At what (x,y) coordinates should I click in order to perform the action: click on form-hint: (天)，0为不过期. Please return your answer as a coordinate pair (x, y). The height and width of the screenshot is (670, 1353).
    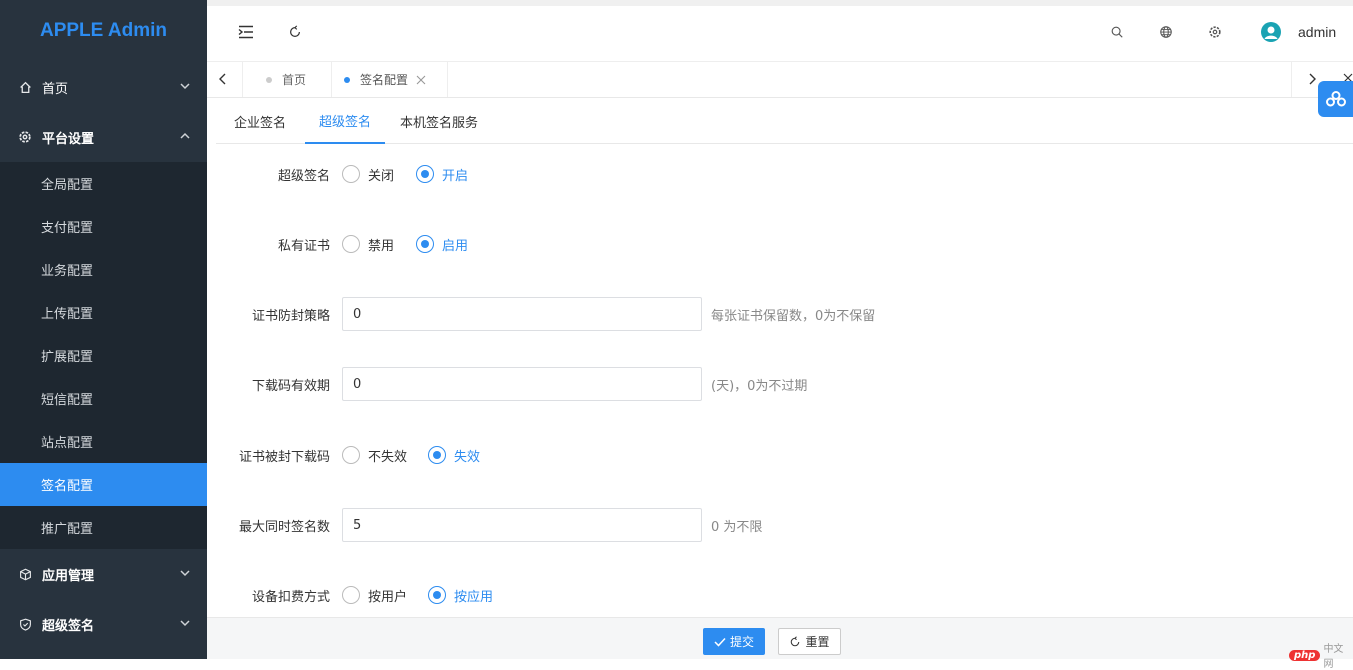
    Looking at the image, I should click on (759, 386).